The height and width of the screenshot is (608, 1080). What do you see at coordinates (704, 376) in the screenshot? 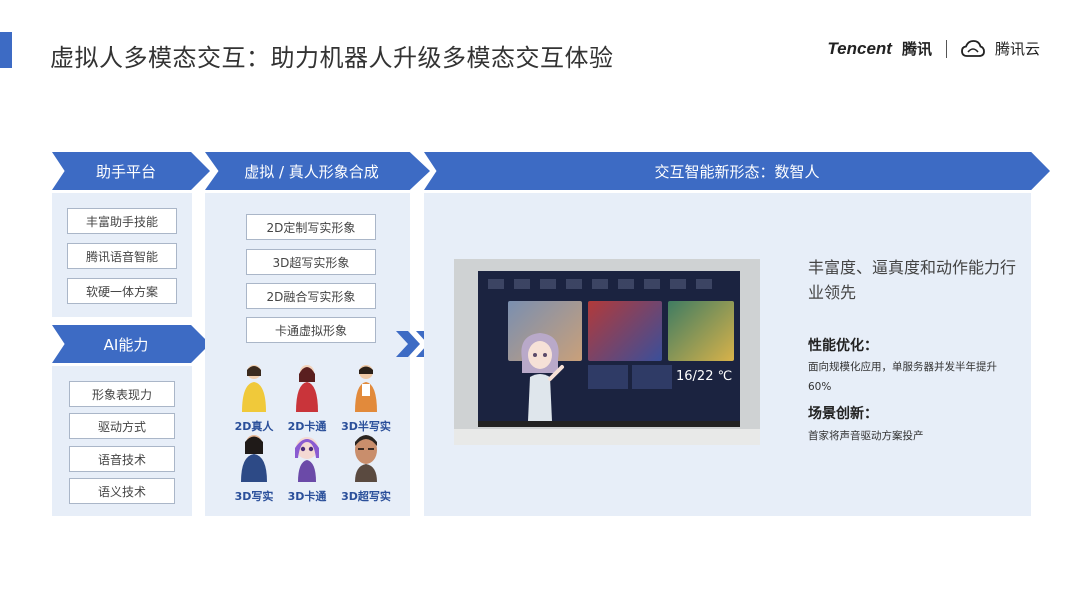
I see `tv-temperature: 16/22 ℃` at bounding box center [704, 376].